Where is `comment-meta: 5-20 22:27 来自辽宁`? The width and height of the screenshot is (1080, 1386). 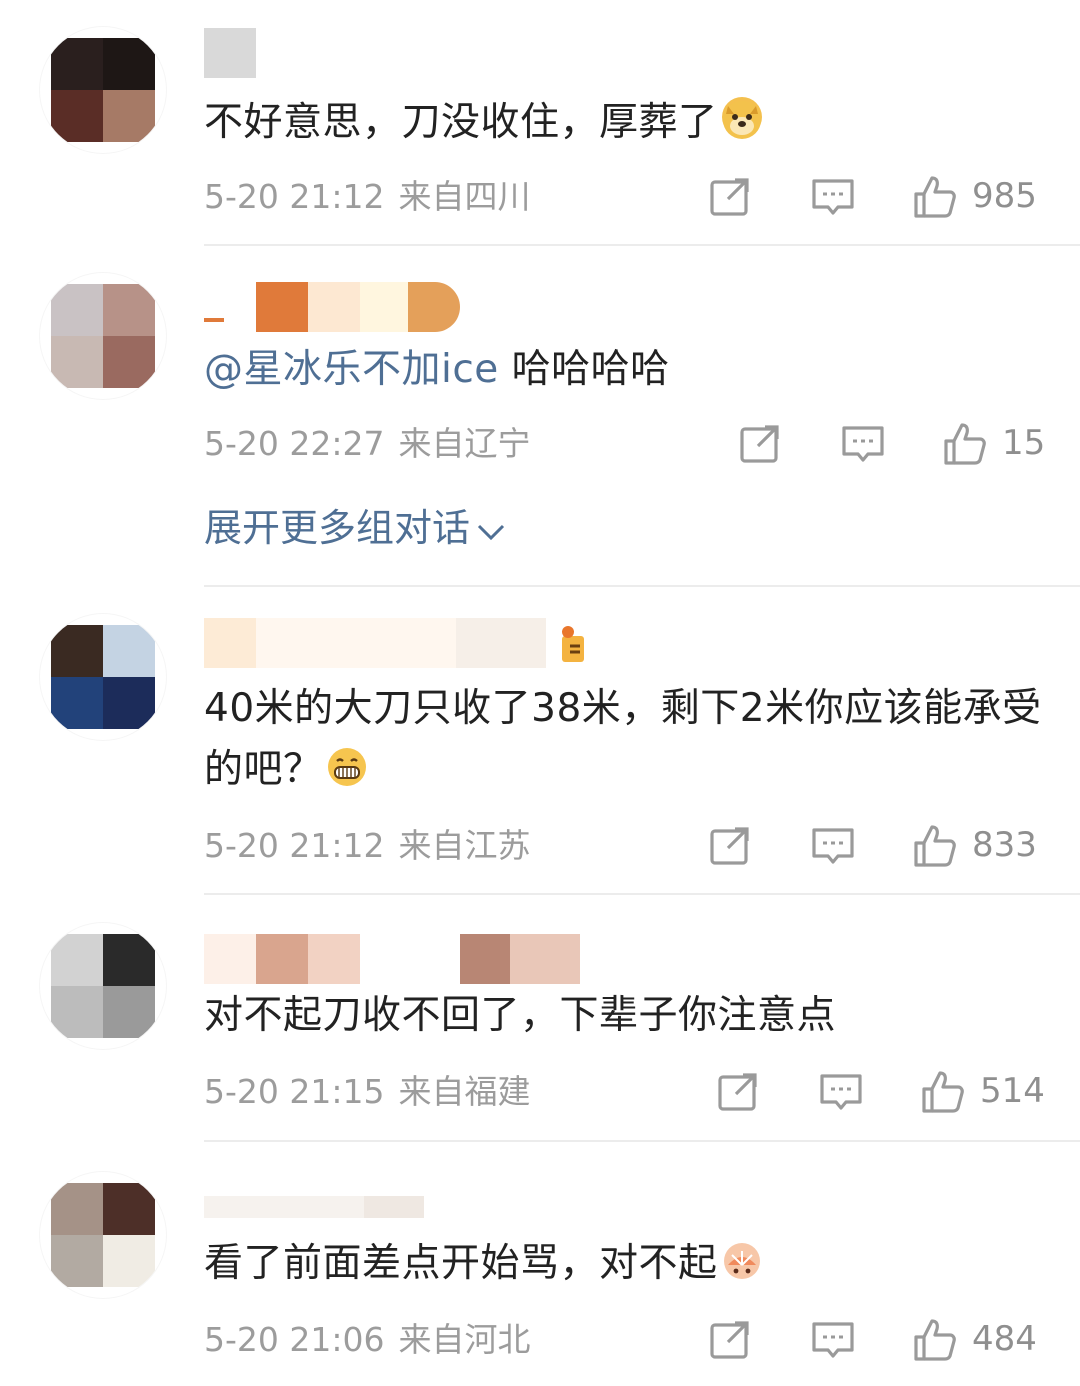
comment-meta: 5-20 22:27 来自辽宁 is located at coordinates (367, 444).